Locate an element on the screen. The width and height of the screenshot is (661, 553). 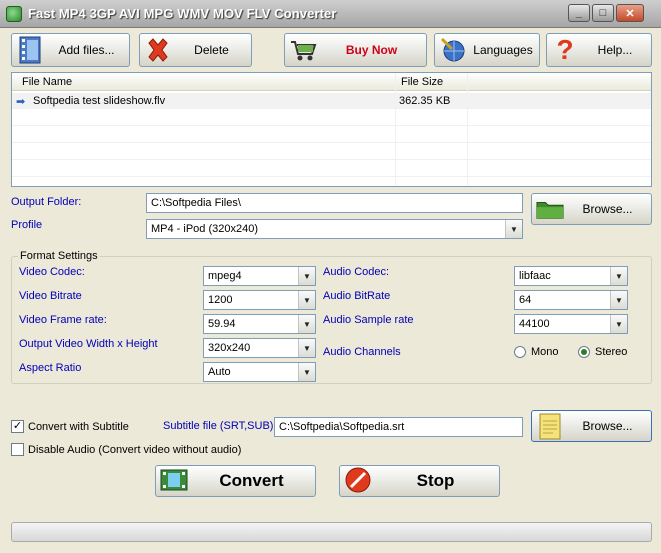
video-bitrate-value: 1200 is located at coordinates (220, 300).